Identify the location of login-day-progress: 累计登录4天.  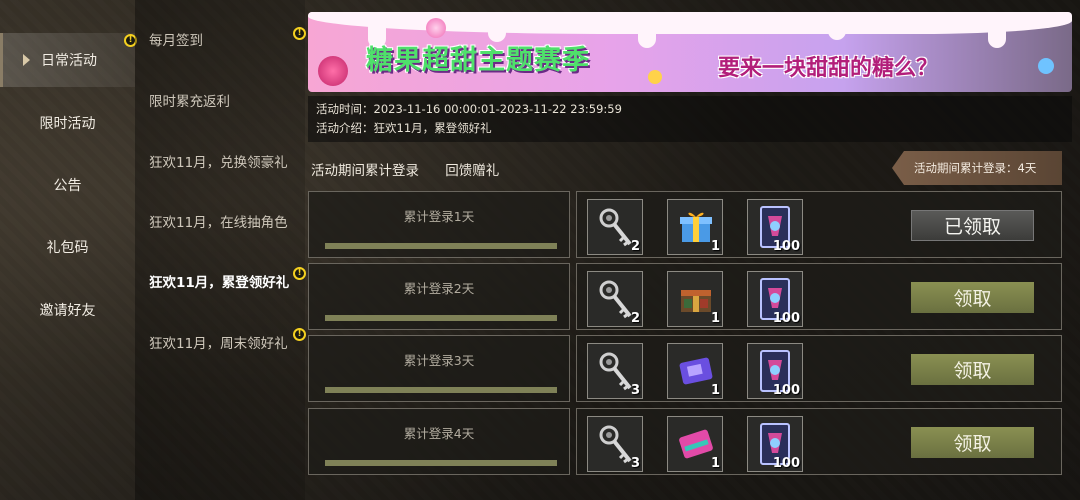
(439, 441).